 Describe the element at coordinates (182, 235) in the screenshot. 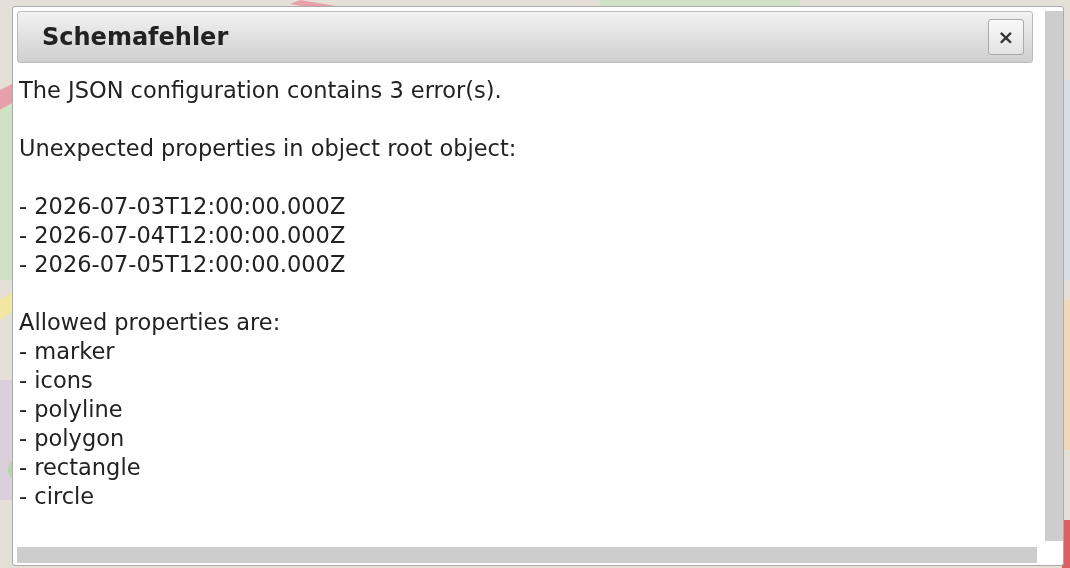

I see `message-line: - 2026-07-04T12:00:00.000Z` at that location.